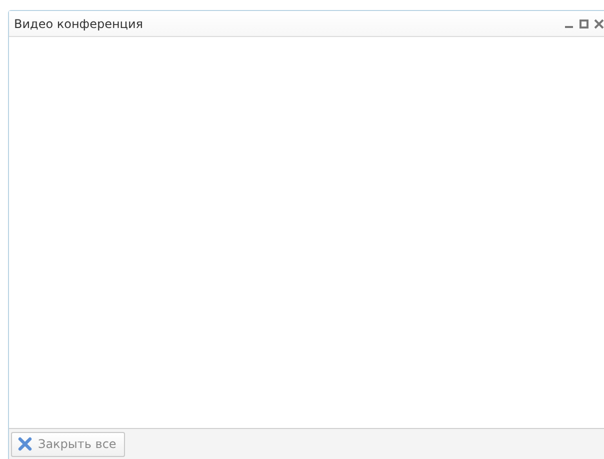 Image resolution: width=604 pixels, height=459 pixels. Describe the element at coordinates (68, 444) in the screenshot. I see `close-all-button: Закрыть все` at that location.